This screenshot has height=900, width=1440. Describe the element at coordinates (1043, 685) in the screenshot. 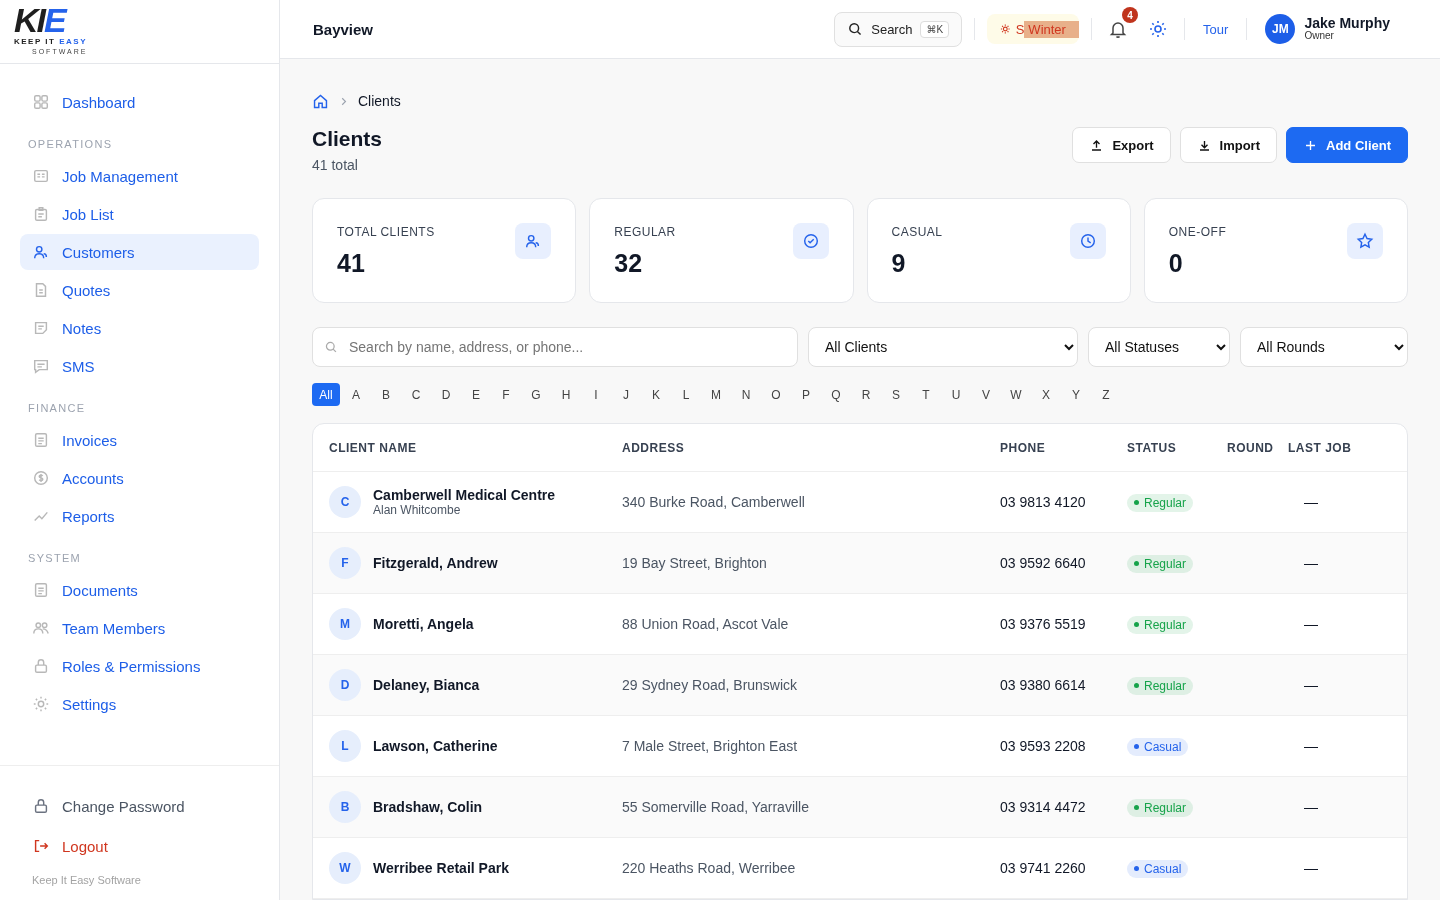

I see `phone-number: 03 9380 6614` at that location.